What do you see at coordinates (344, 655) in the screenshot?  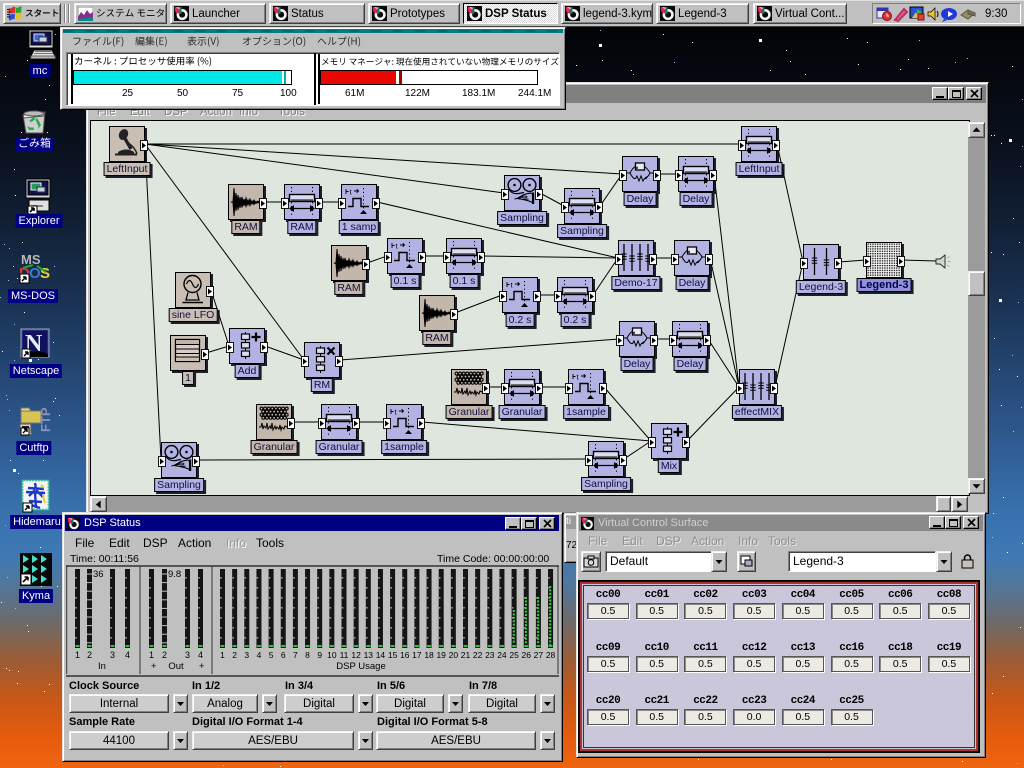 I see `svg-text: 11` at bounding box center [344, 655].